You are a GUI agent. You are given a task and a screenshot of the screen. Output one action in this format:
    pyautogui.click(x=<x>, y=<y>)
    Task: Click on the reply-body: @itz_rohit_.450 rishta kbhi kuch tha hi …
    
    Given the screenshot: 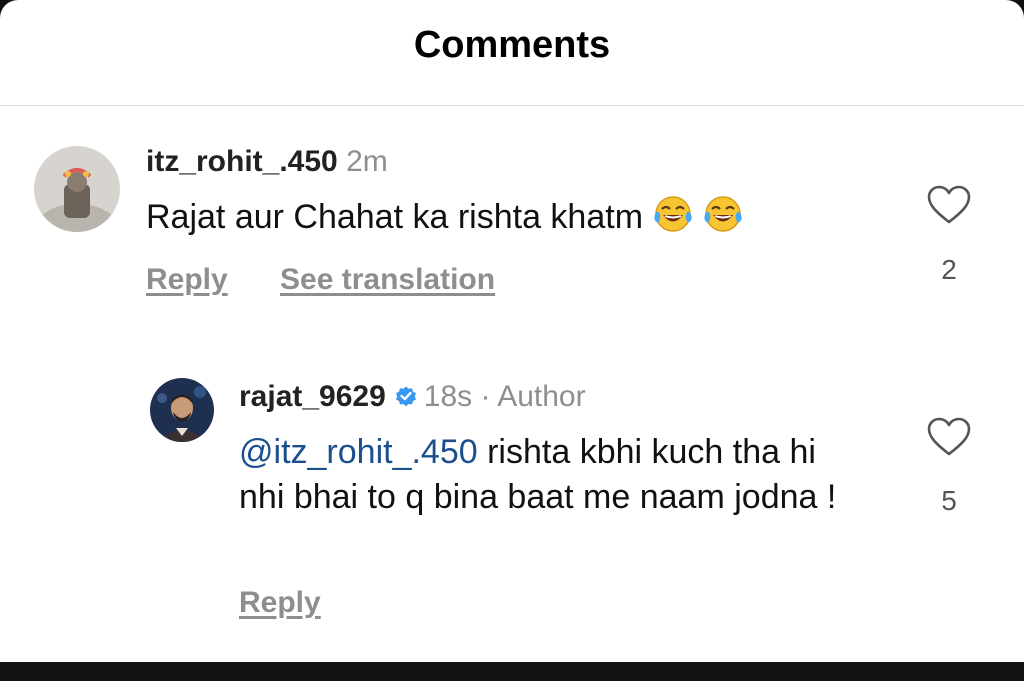 What is the action you would take?
    pyautogui.click(x=549, y=475)
    